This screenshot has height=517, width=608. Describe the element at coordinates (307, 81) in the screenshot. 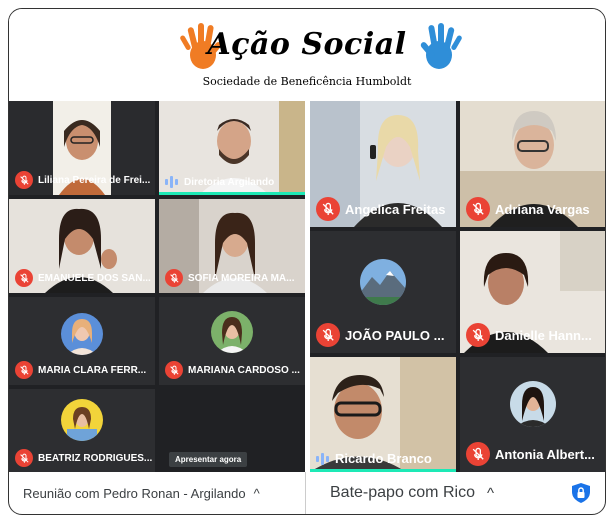

I see `brand-subtitle: Sociedade de Beneficência Humboldt` at that location.